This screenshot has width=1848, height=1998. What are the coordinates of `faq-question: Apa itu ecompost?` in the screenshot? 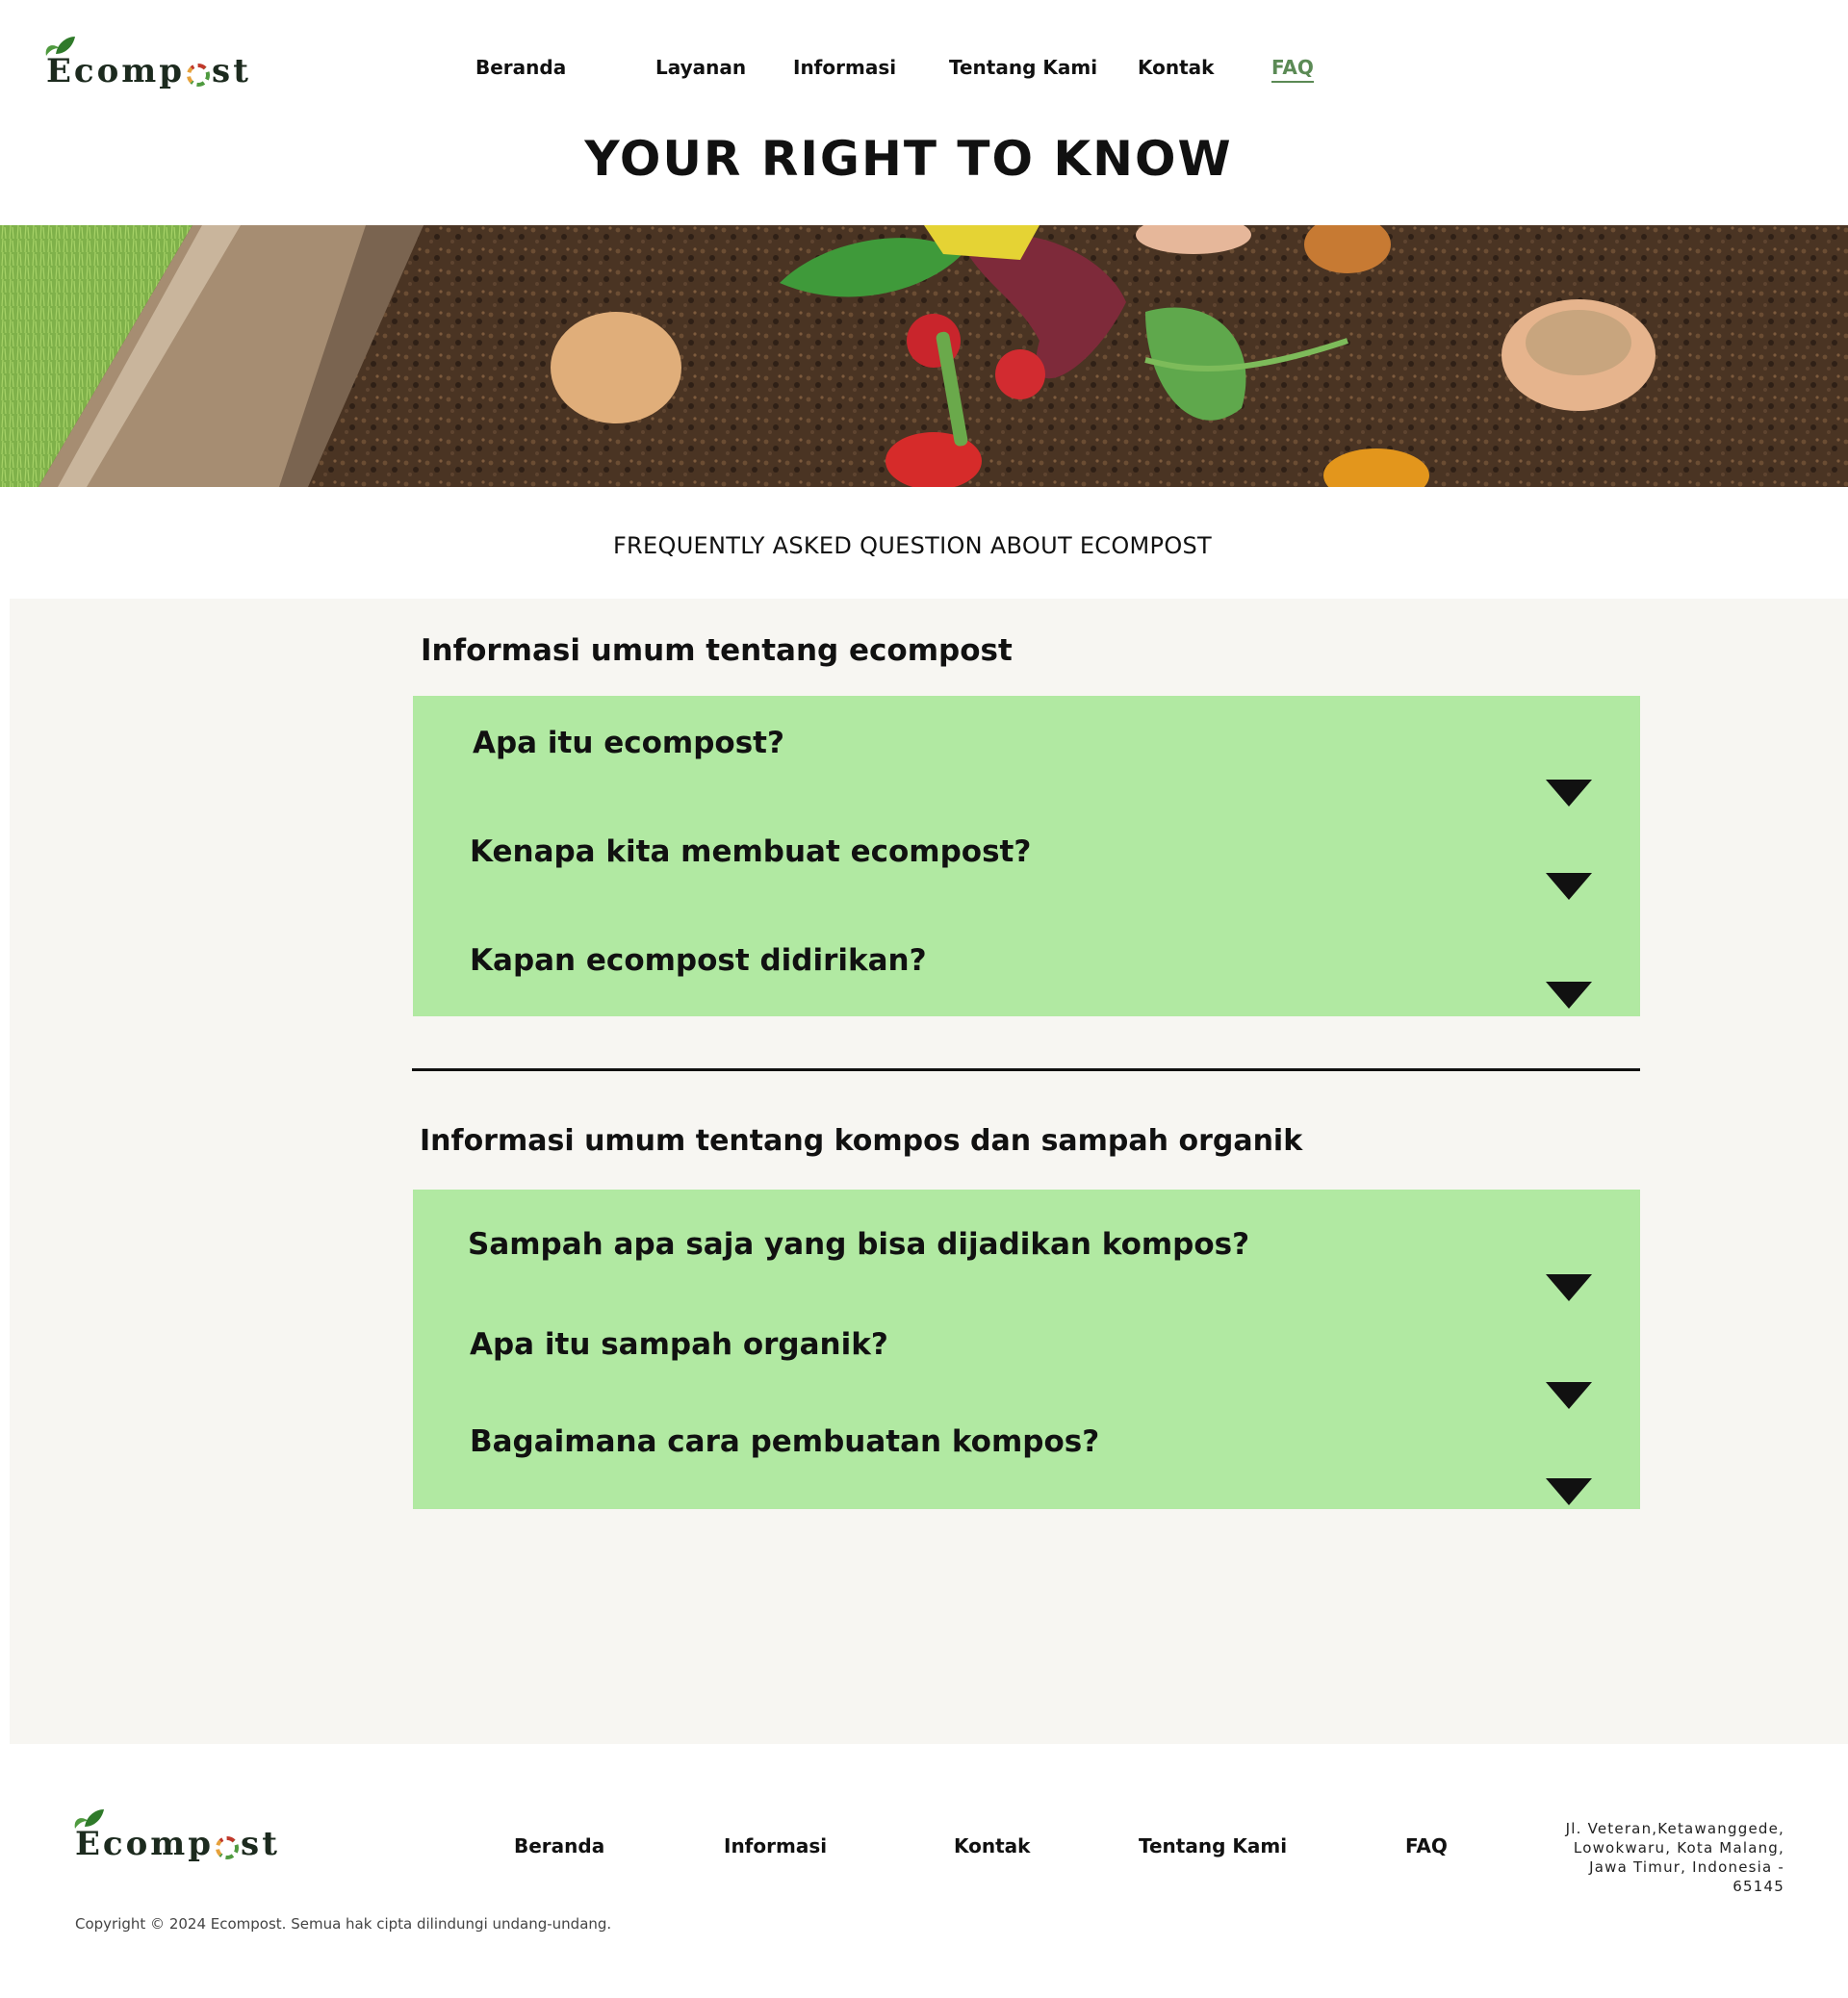 It's located at (628, 743).